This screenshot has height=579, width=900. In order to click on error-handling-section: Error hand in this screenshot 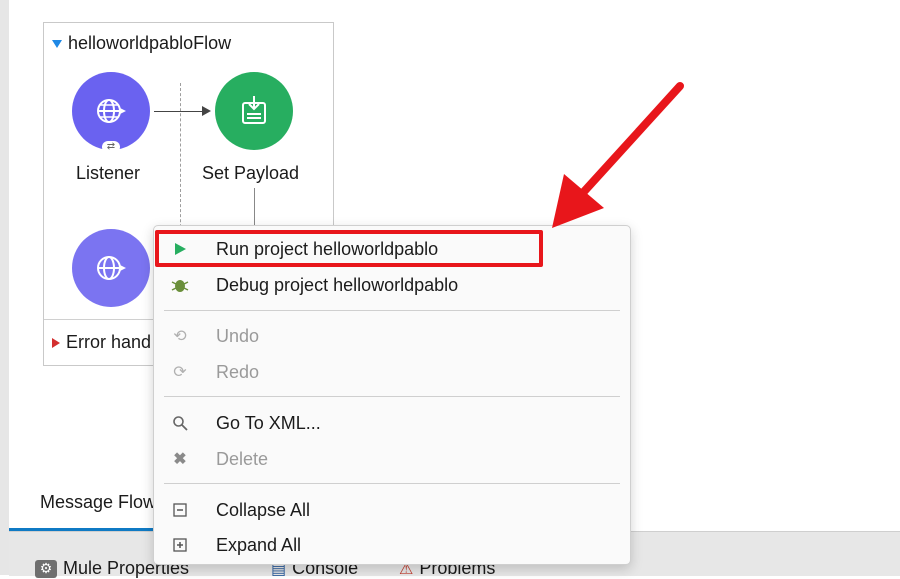, I will do `click(101, 342)`.